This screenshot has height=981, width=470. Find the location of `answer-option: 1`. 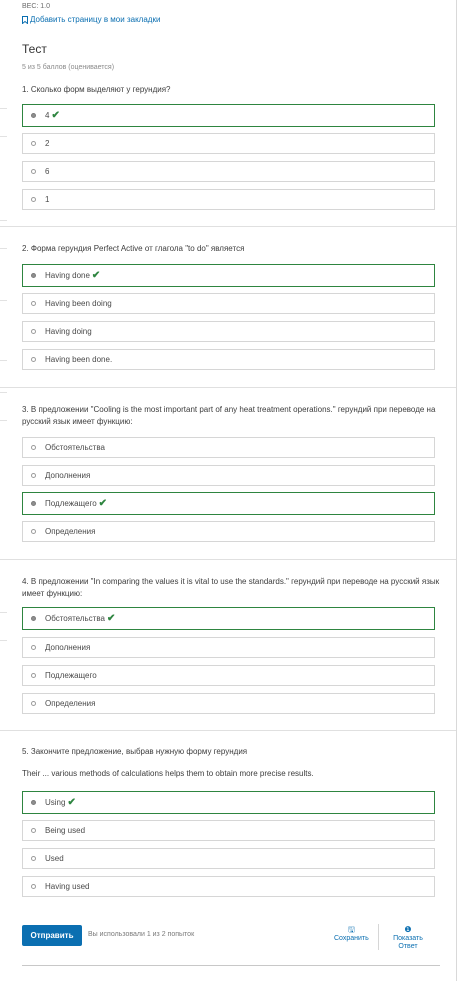

answer-option: 1 is located at coordinates (228, 199).